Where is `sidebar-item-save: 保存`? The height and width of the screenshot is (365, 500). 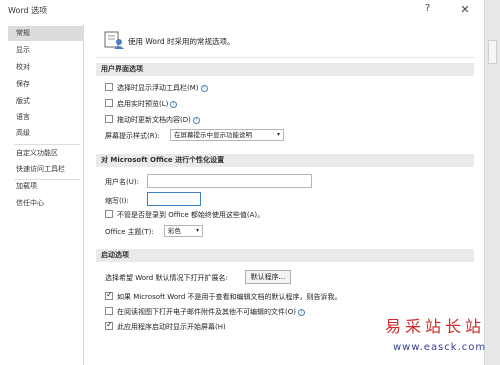
sidebar-item-save: 保存 is located at coordinates (46, 84).